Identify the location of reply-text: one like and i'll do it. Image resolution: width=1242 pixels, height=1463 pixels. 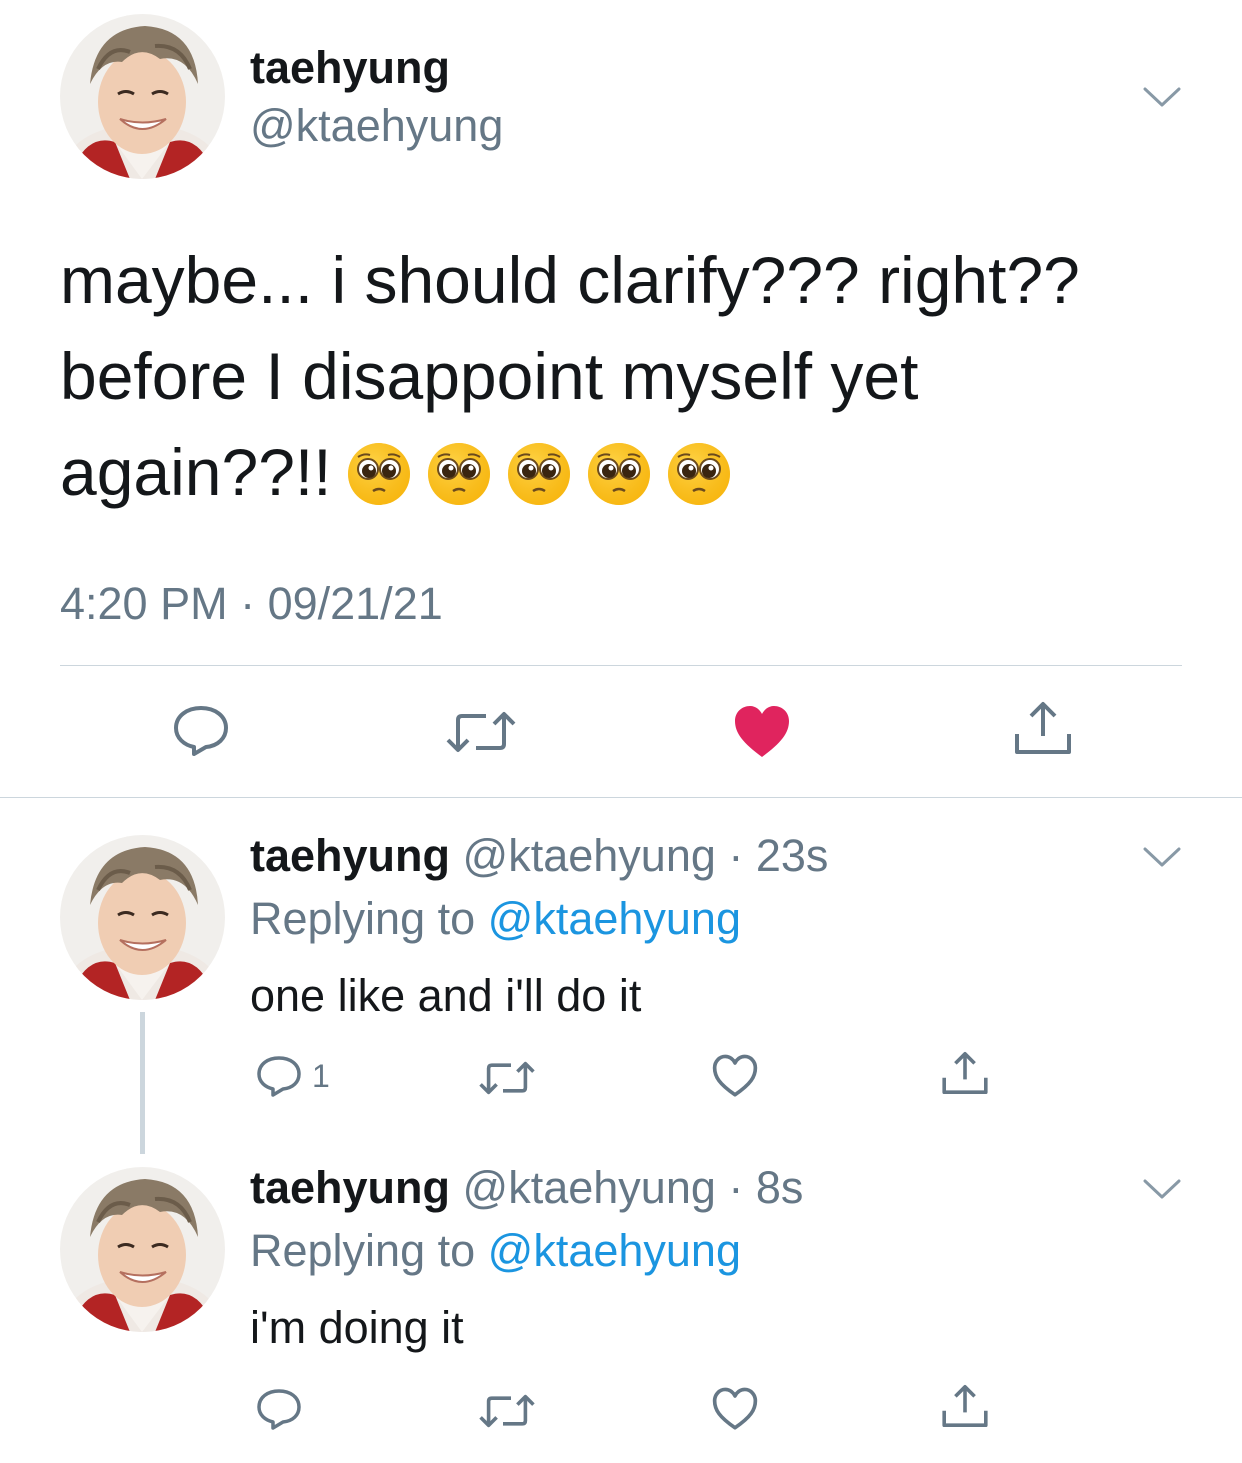
(446, 995).